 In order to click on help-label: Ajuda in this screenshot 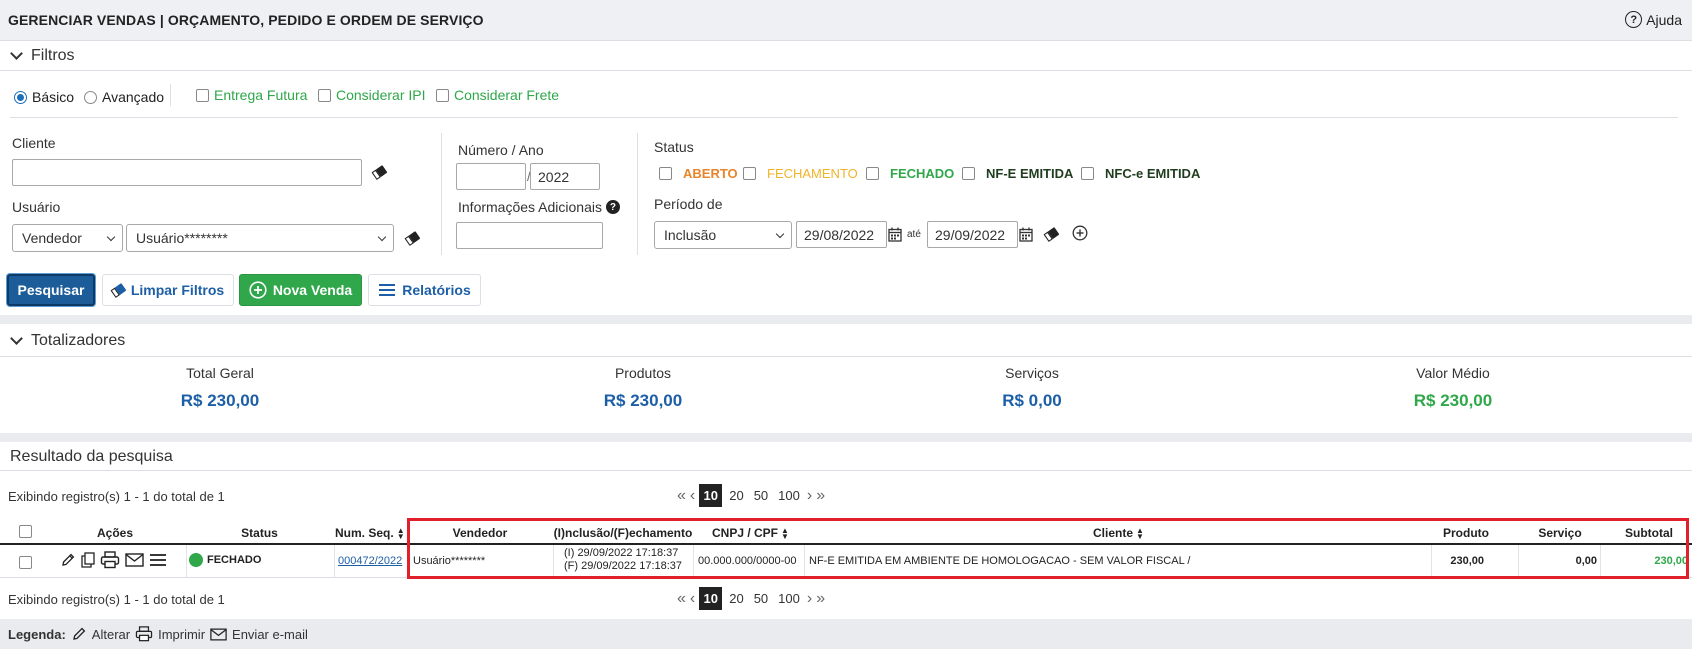, I will do `click(1664, 19)`.